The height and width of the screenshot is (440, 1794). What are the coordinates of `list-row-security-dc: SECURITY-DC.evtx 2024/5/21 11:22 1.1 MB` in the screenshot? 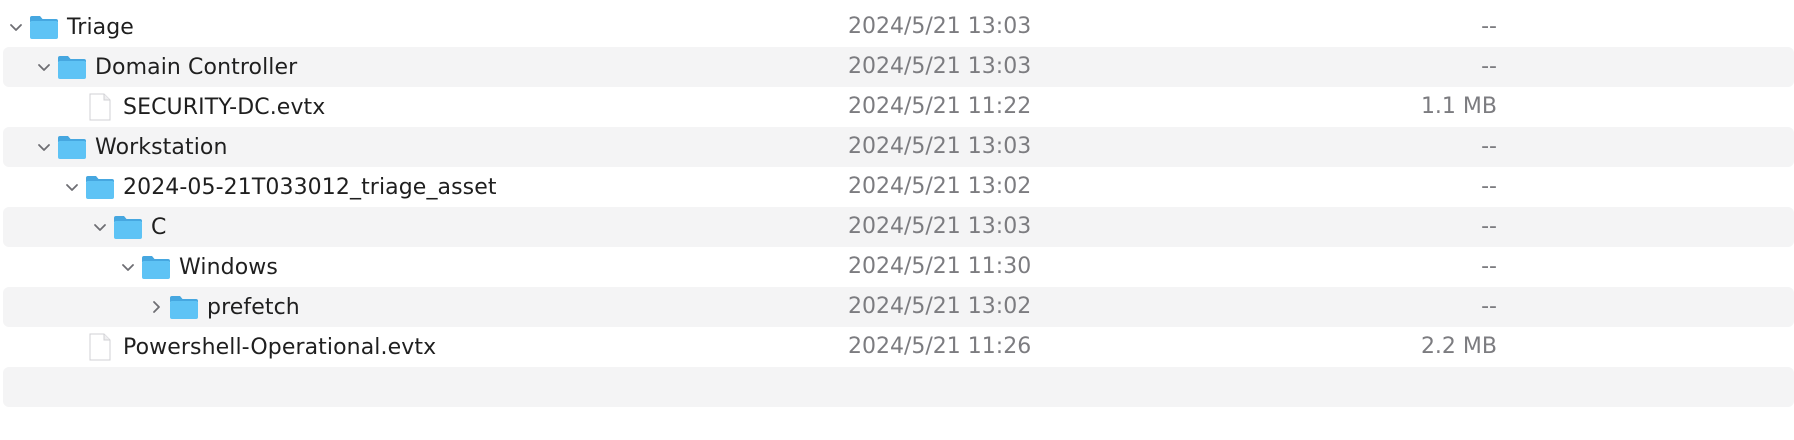 It's located at (898, 107).